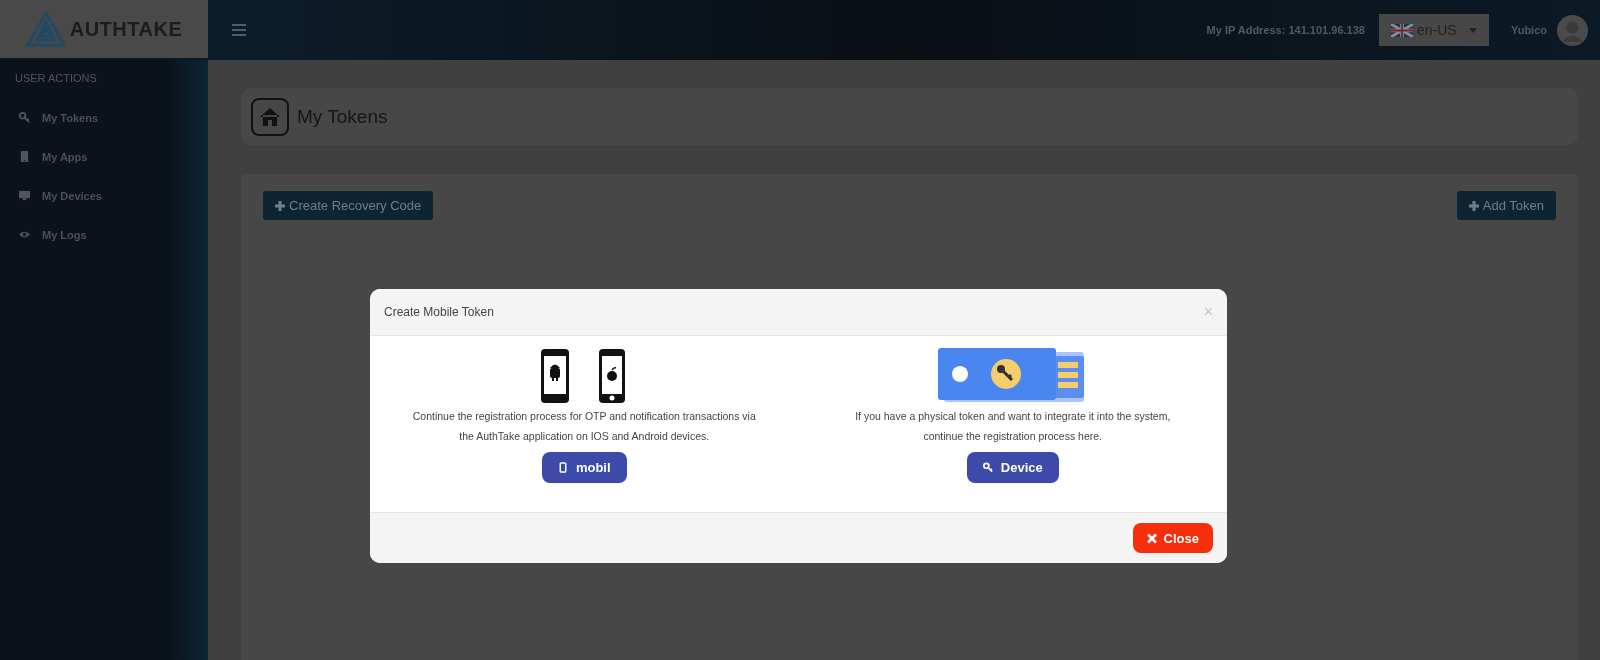 The width and height of the screenshot is (1600, 660). I want to click on mobile-button: mobil, so click(584, 467).